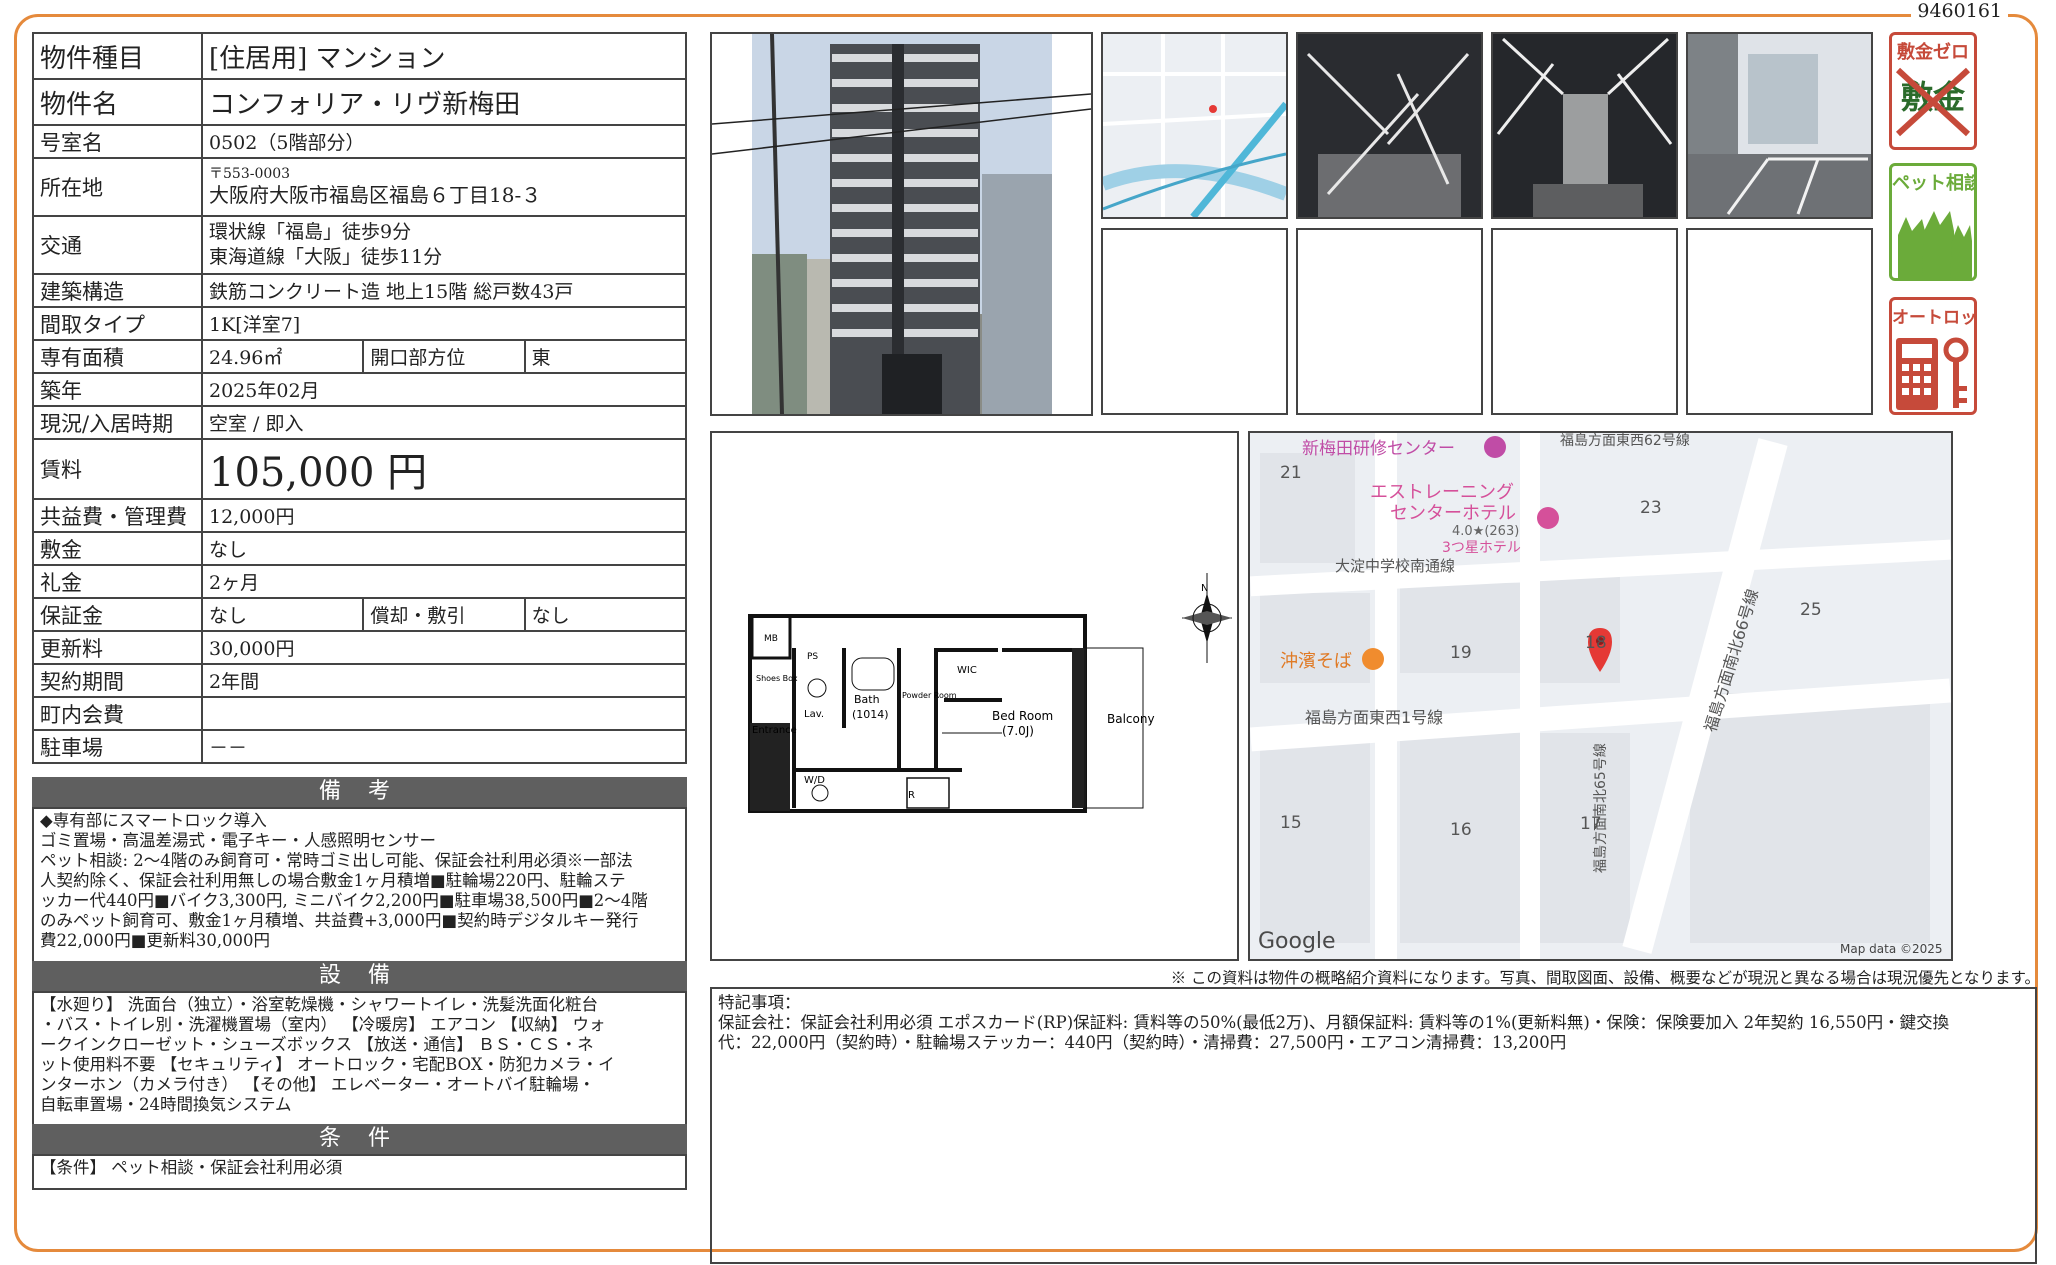 This screenshot has height=1265, width=2056. Describe the element at coordinates (117, 141) in the screenshot. I see `room-label: 号室名` at that location.